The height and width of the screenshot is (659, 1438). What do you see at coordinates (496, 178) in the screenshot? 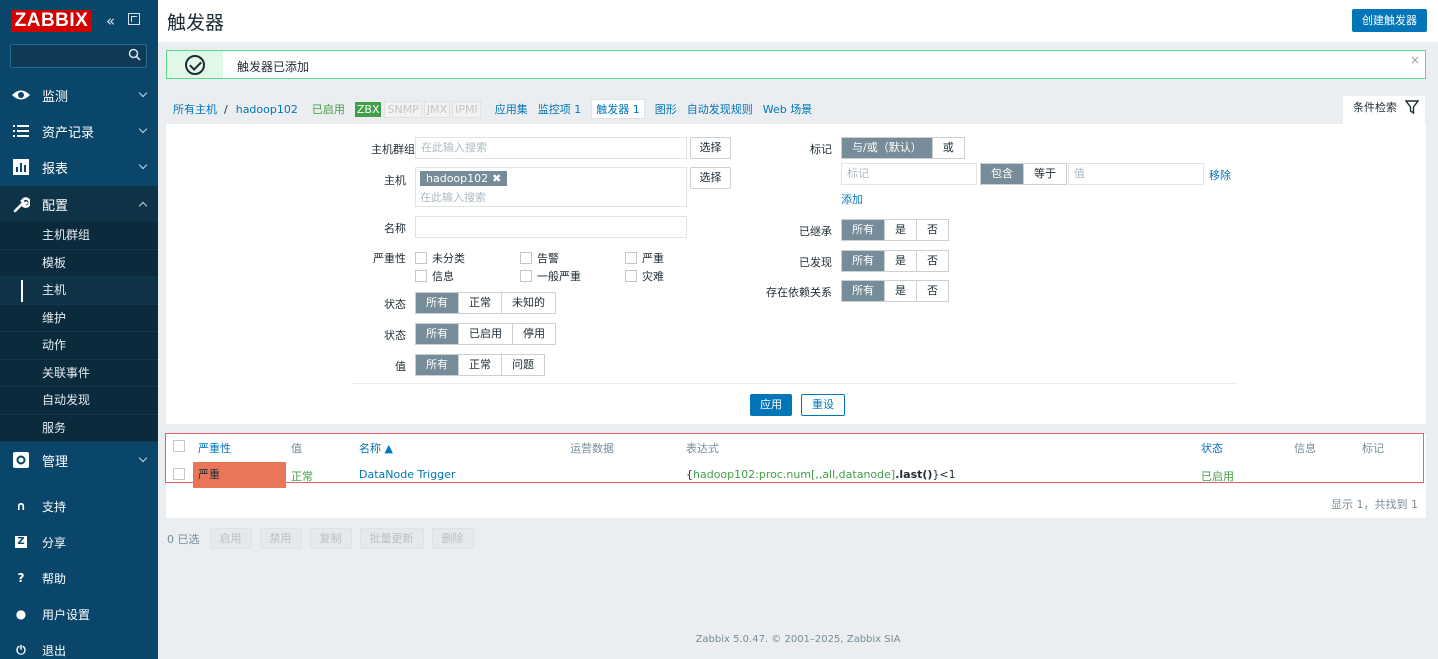
I see `remove-tag-icon: ✖` at bounding box center [496, 178].